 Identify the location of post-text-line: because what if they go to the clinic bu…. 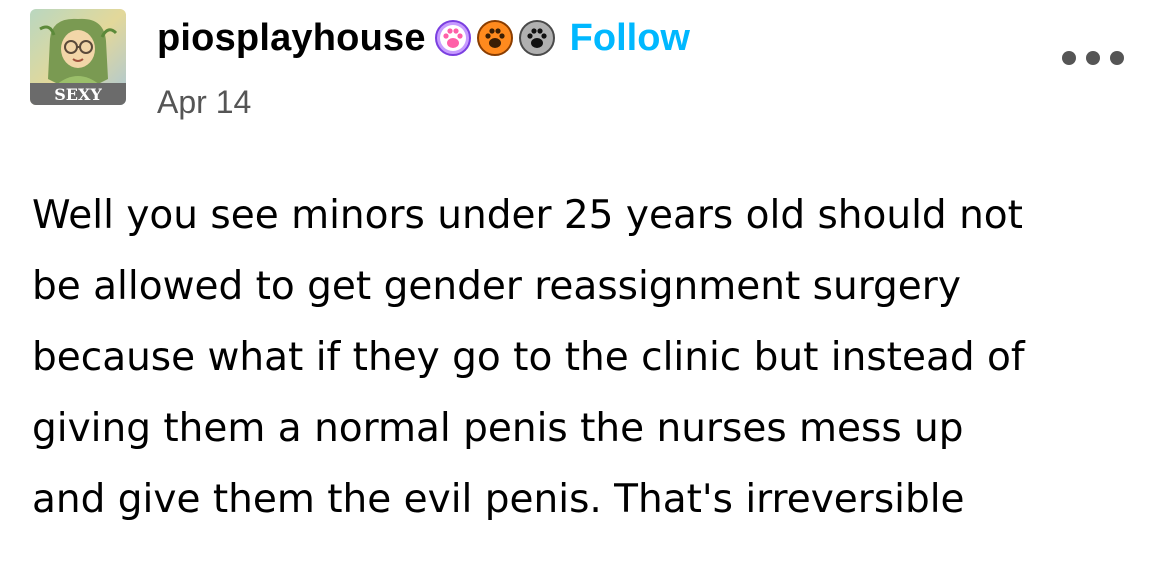
(528, 357).